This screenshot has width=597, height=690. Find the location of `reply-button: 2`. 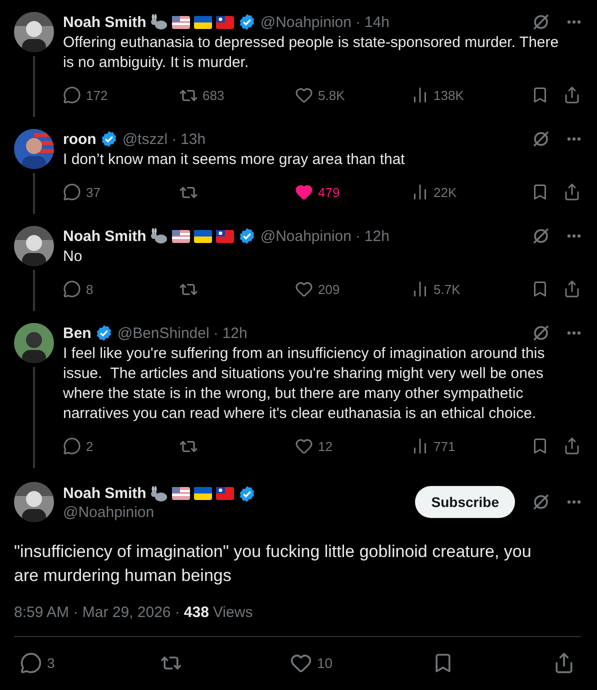

reply-button: 2 is located at coordinates (121, 446).